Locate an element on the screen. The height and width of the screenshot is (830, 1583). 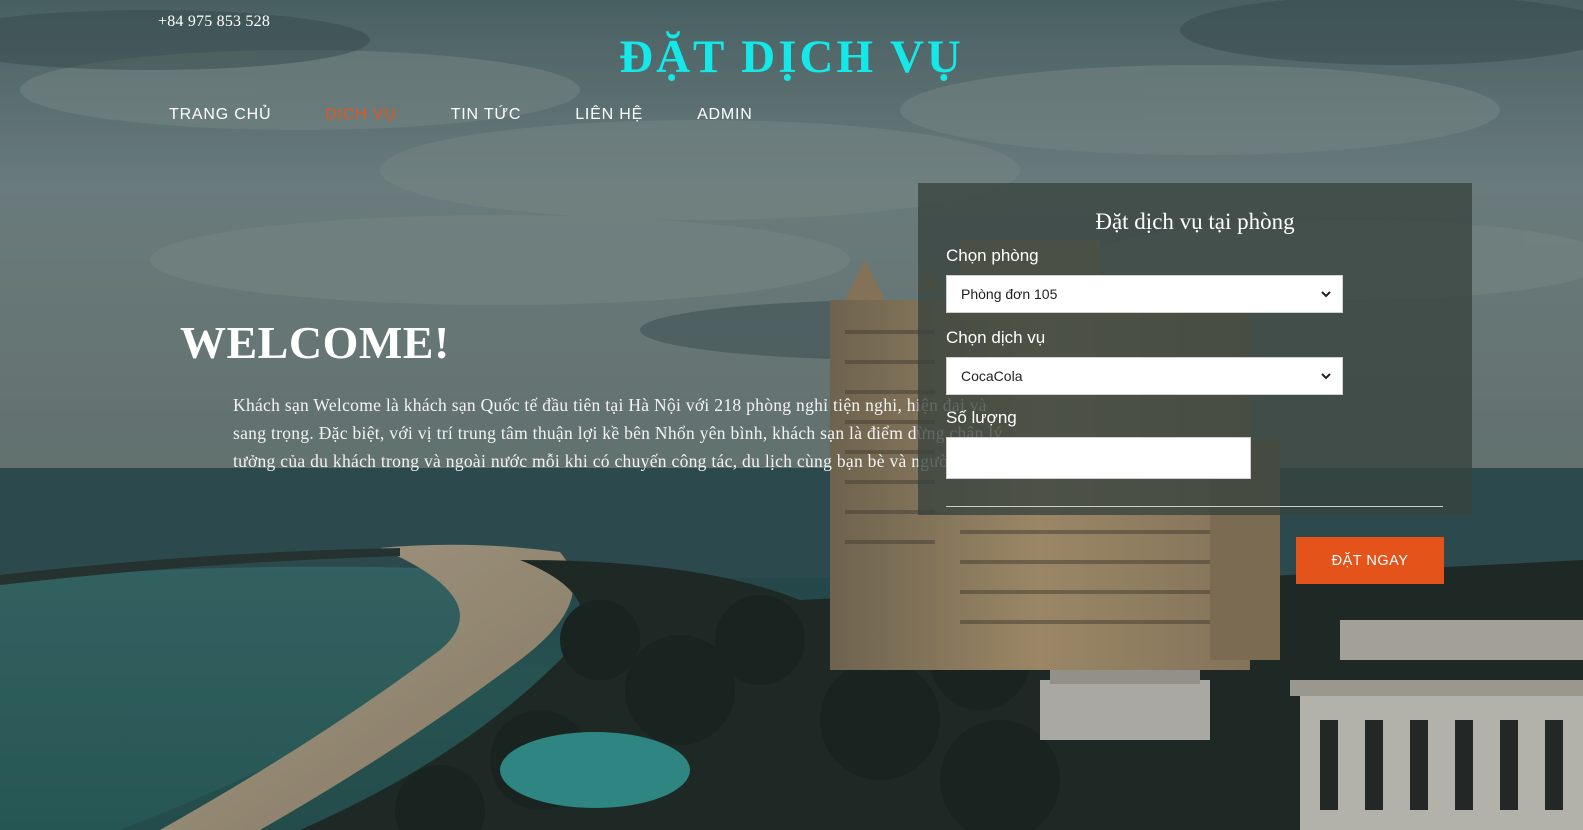
room-select: Phòng đơn 105 is located at coordinates (1144, 294).